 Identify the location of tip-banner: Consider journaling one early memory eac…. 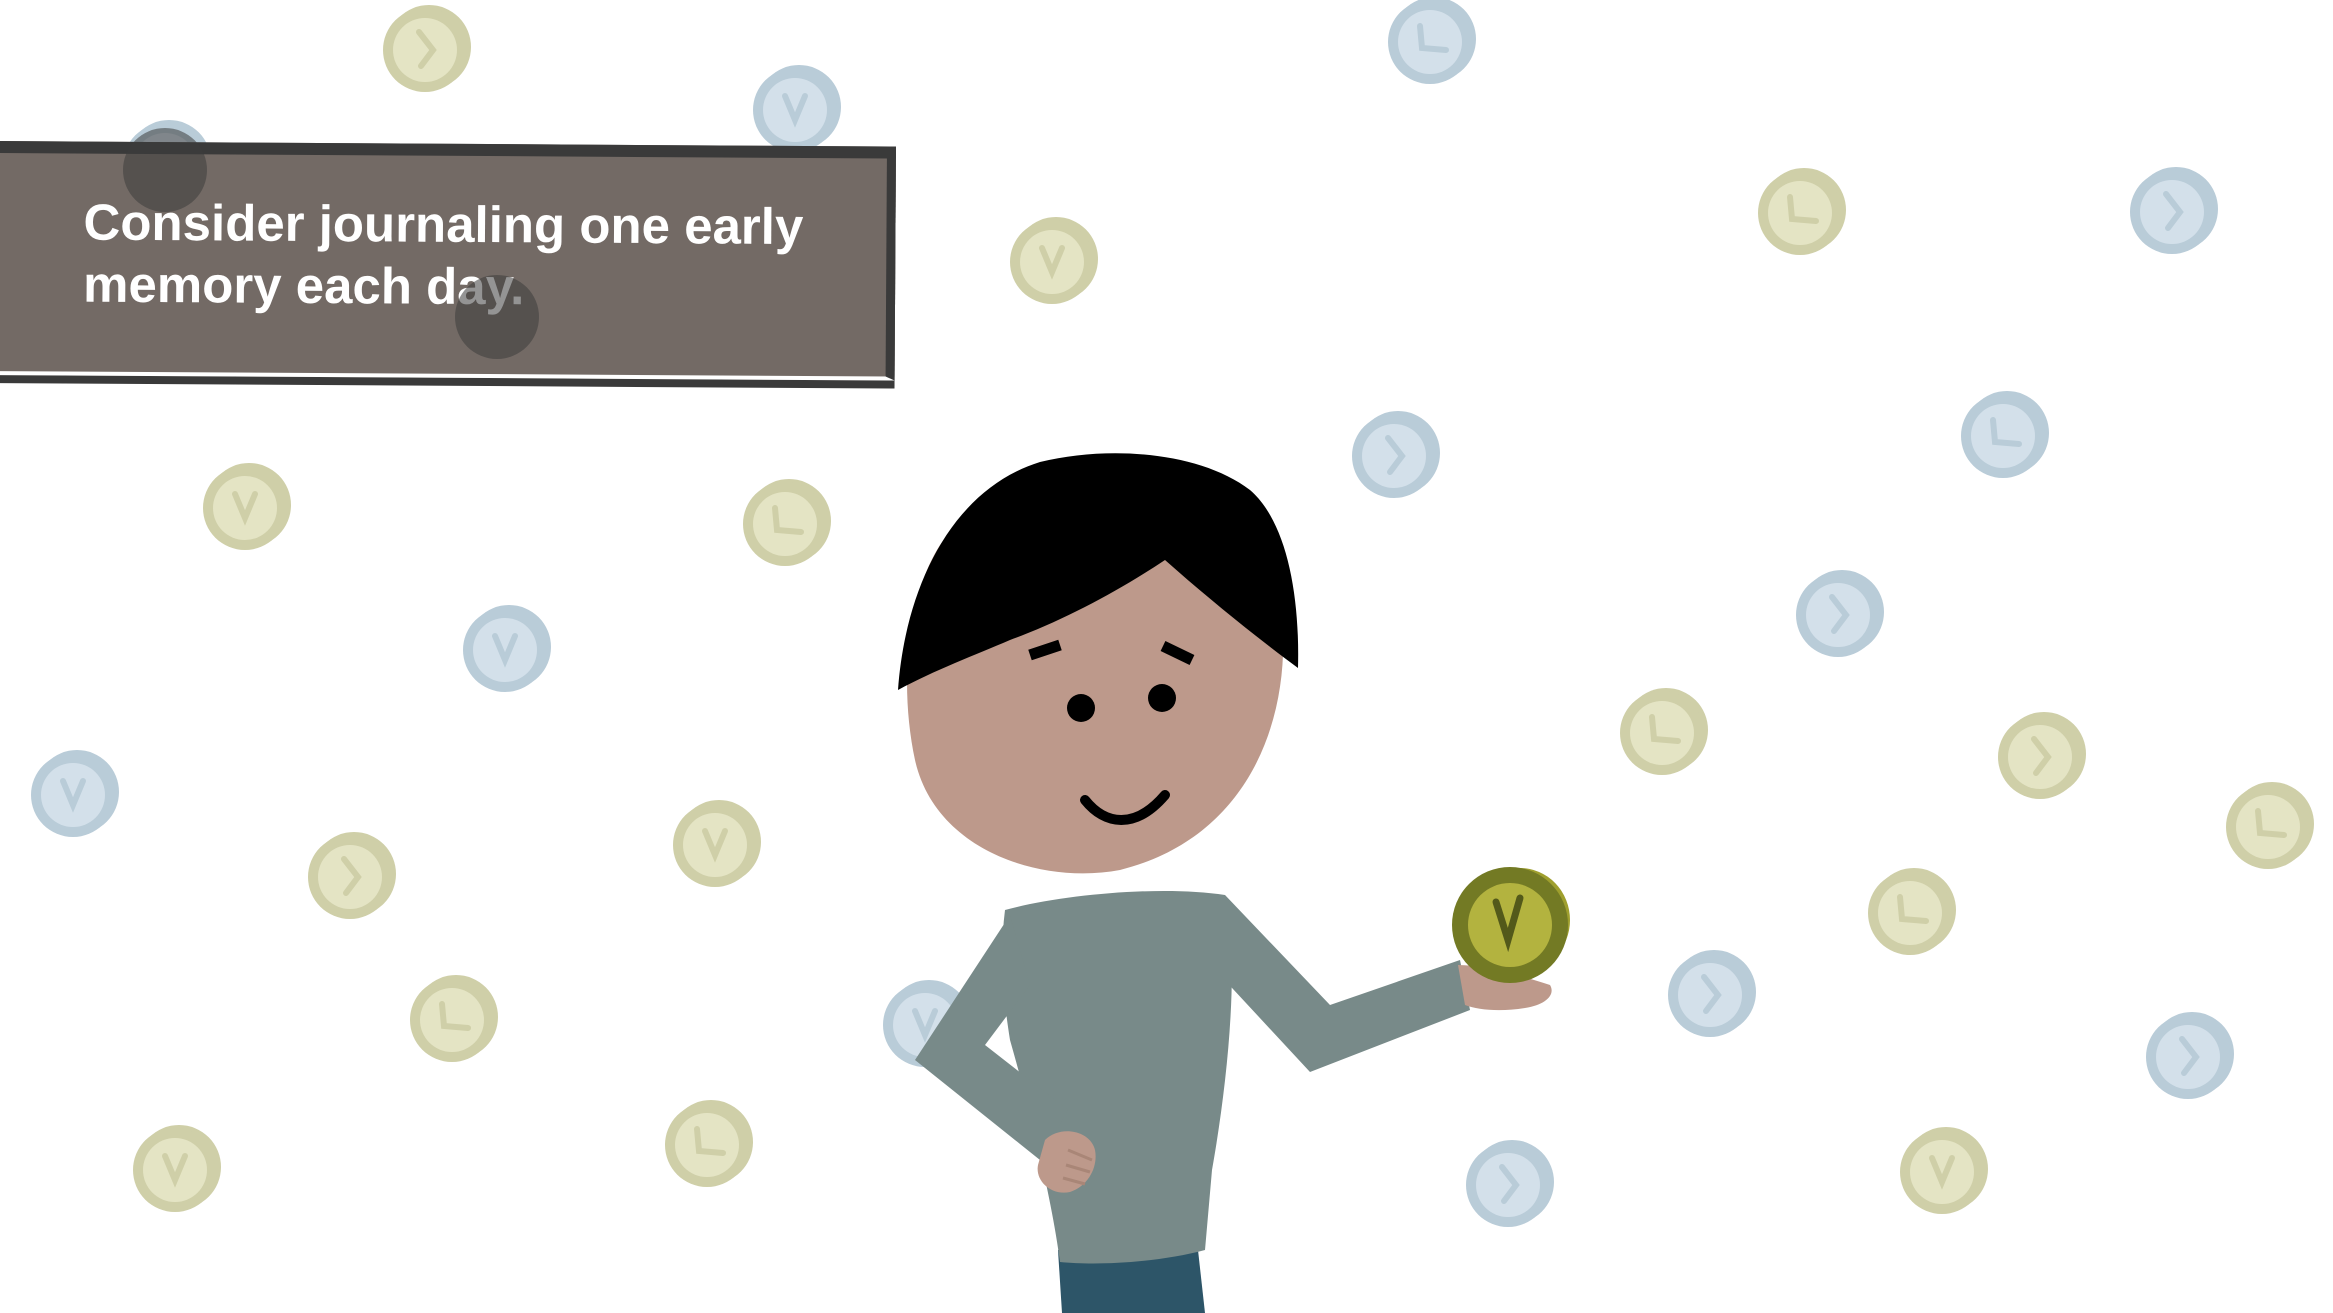
(448, 261).